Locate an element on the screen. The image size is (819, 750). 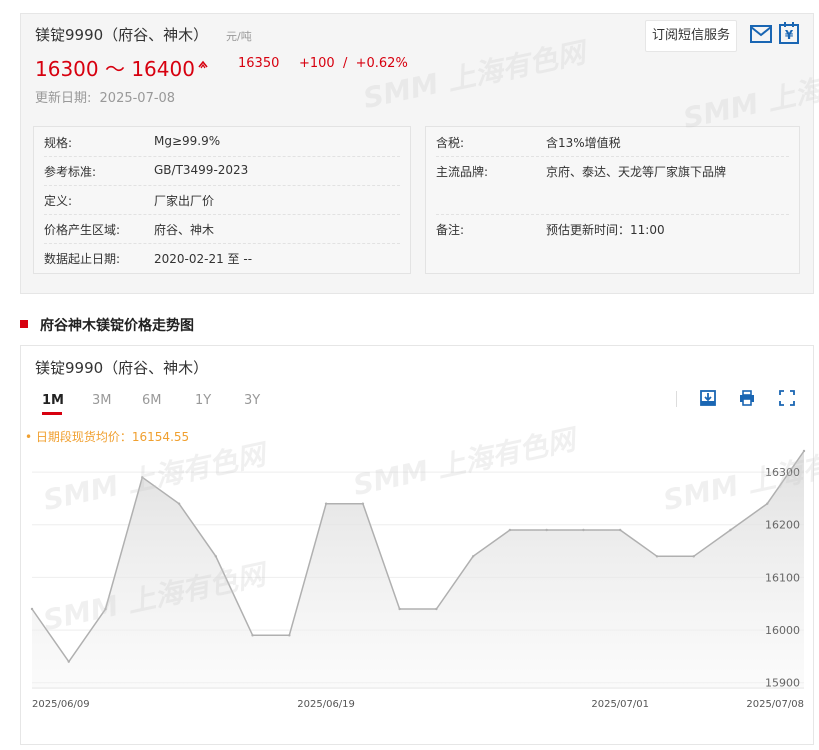
x-tick-label: 2025/07/08 is located at coordinates (775, 704).